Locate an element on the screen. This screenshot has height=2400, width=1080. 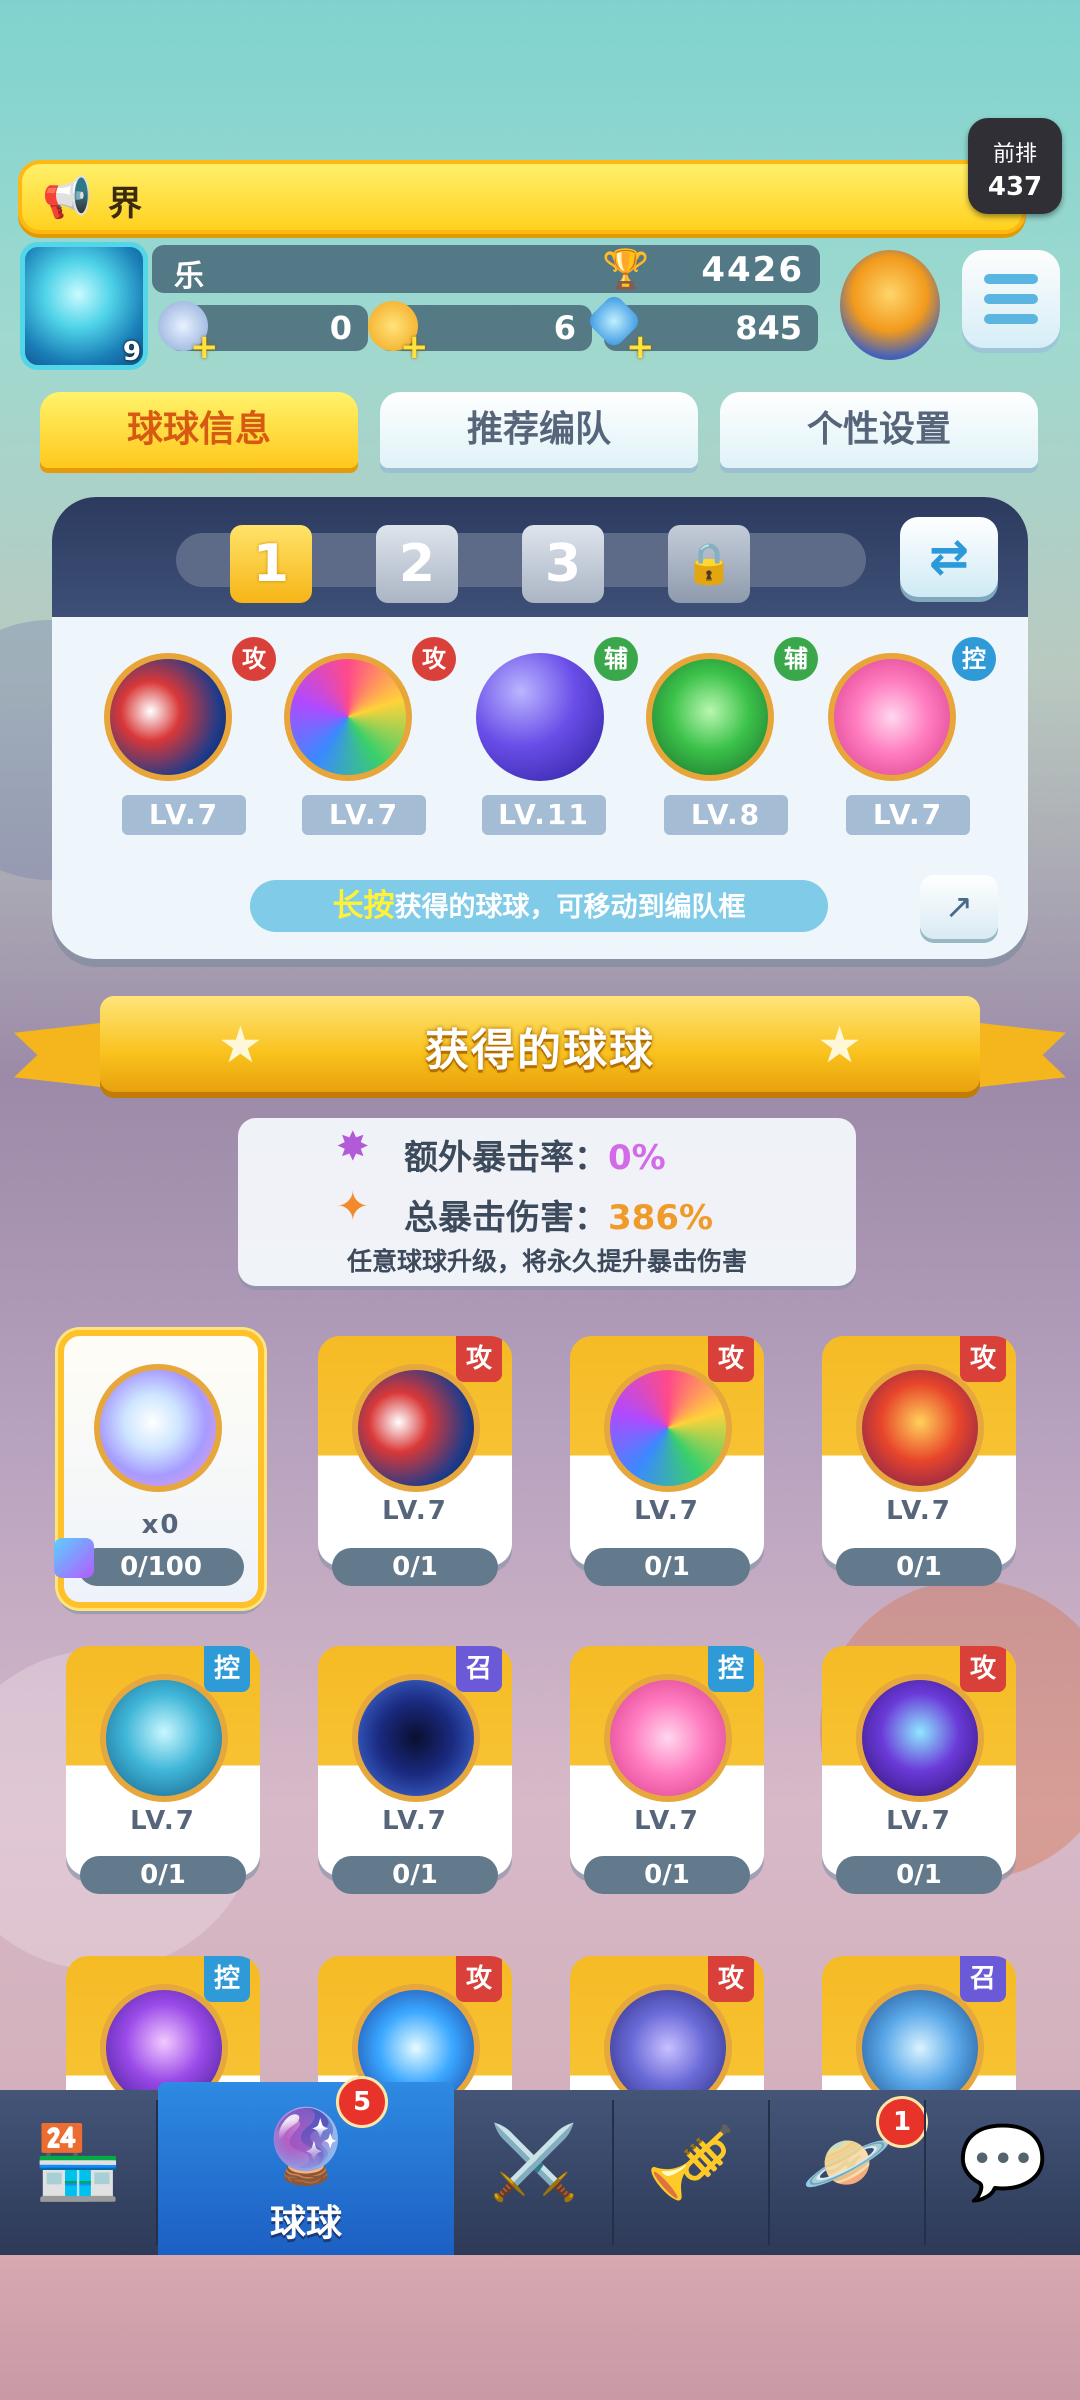
add-coin-icon: + is located at coordinates (204, 347).